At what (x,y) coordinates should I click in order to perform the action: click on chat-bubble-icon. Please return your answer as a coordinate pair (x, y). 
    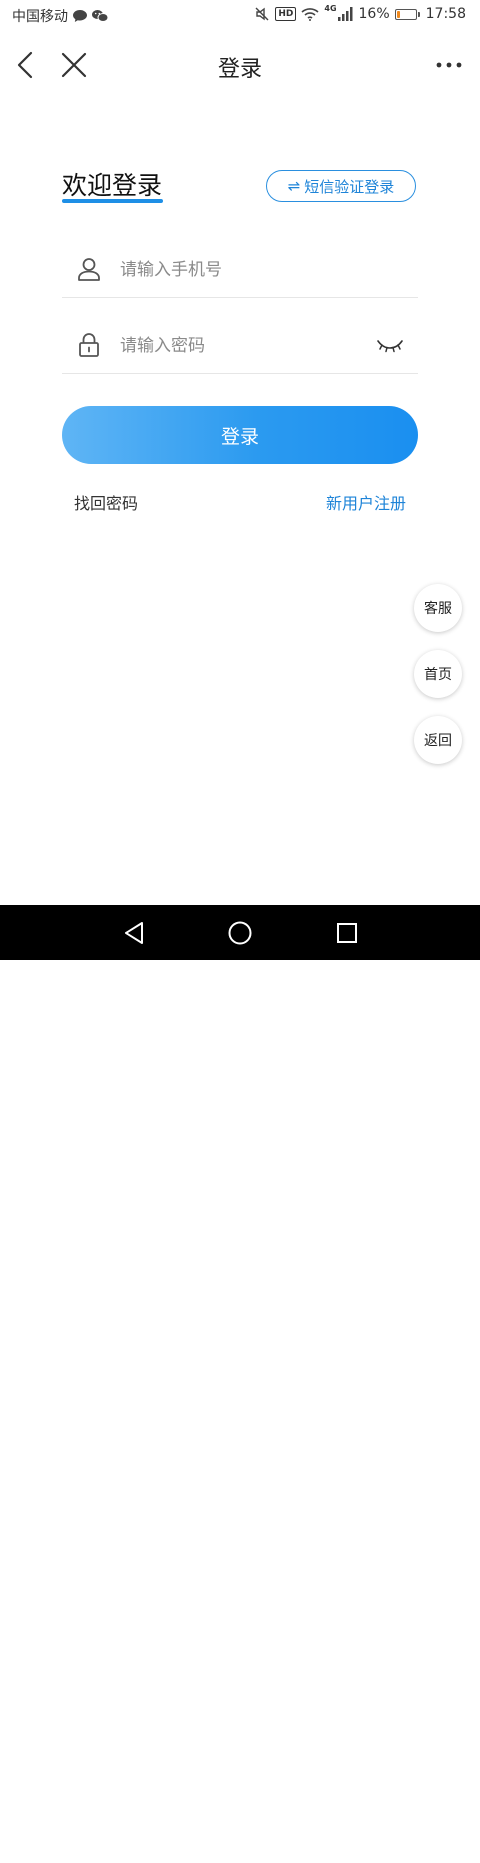
    Looking at the image, I should click on (80, 16).